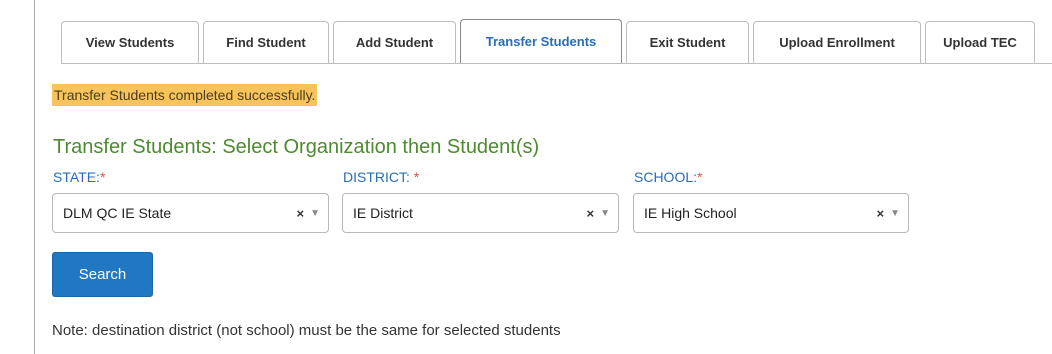 The height and width of the screenshot is (354, 1052). Describe the element at coordinates (480, 213) in the screenshot. I see `district-select: IE District × ▼` at that location.